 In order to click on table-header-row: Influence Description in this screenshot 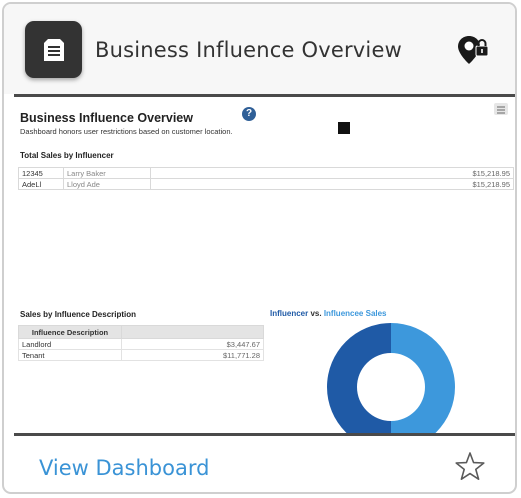, I will do `click(141, 332)`.